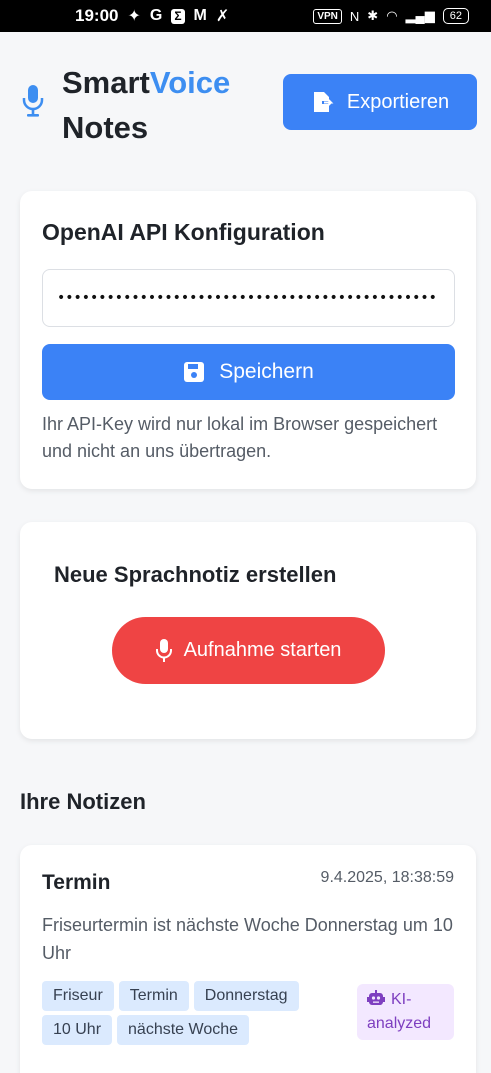  Describe the element at coordinates (246, 996) in the screenshot. I see `note-tag: Donnerstag` at that location.